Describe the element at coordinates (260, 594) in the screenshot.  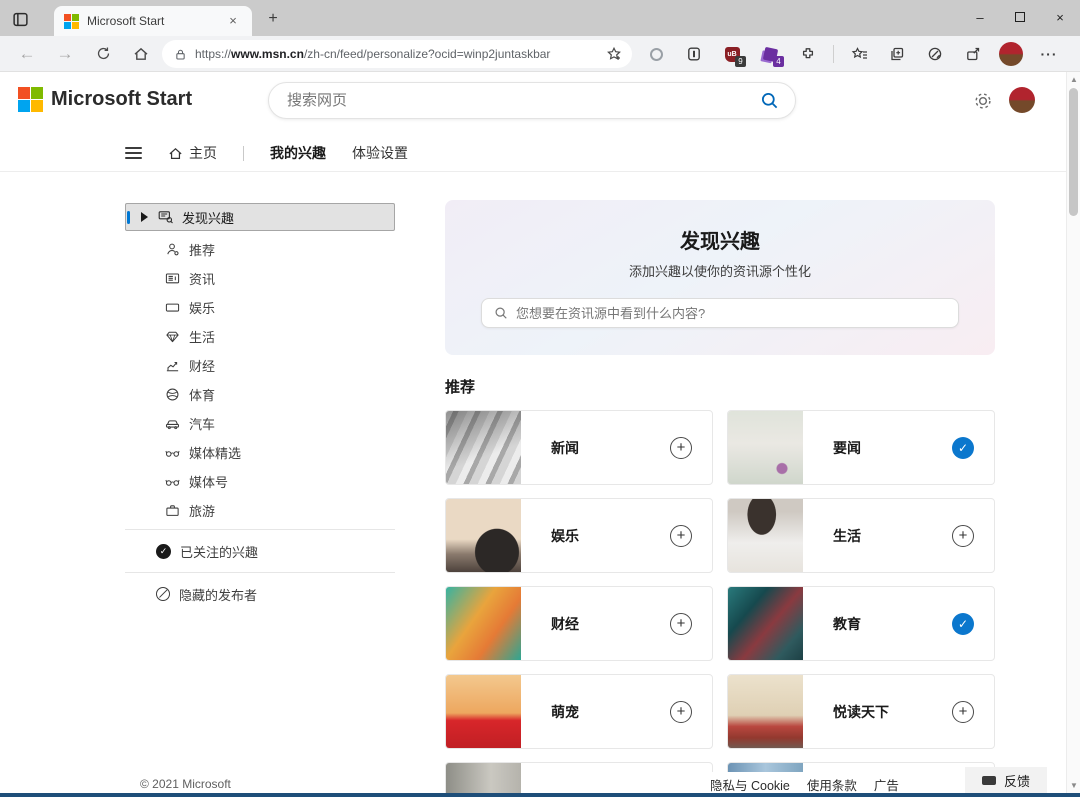
I see `sidebar-item-hidden-publishers: 隐藏的发布者` at that location.